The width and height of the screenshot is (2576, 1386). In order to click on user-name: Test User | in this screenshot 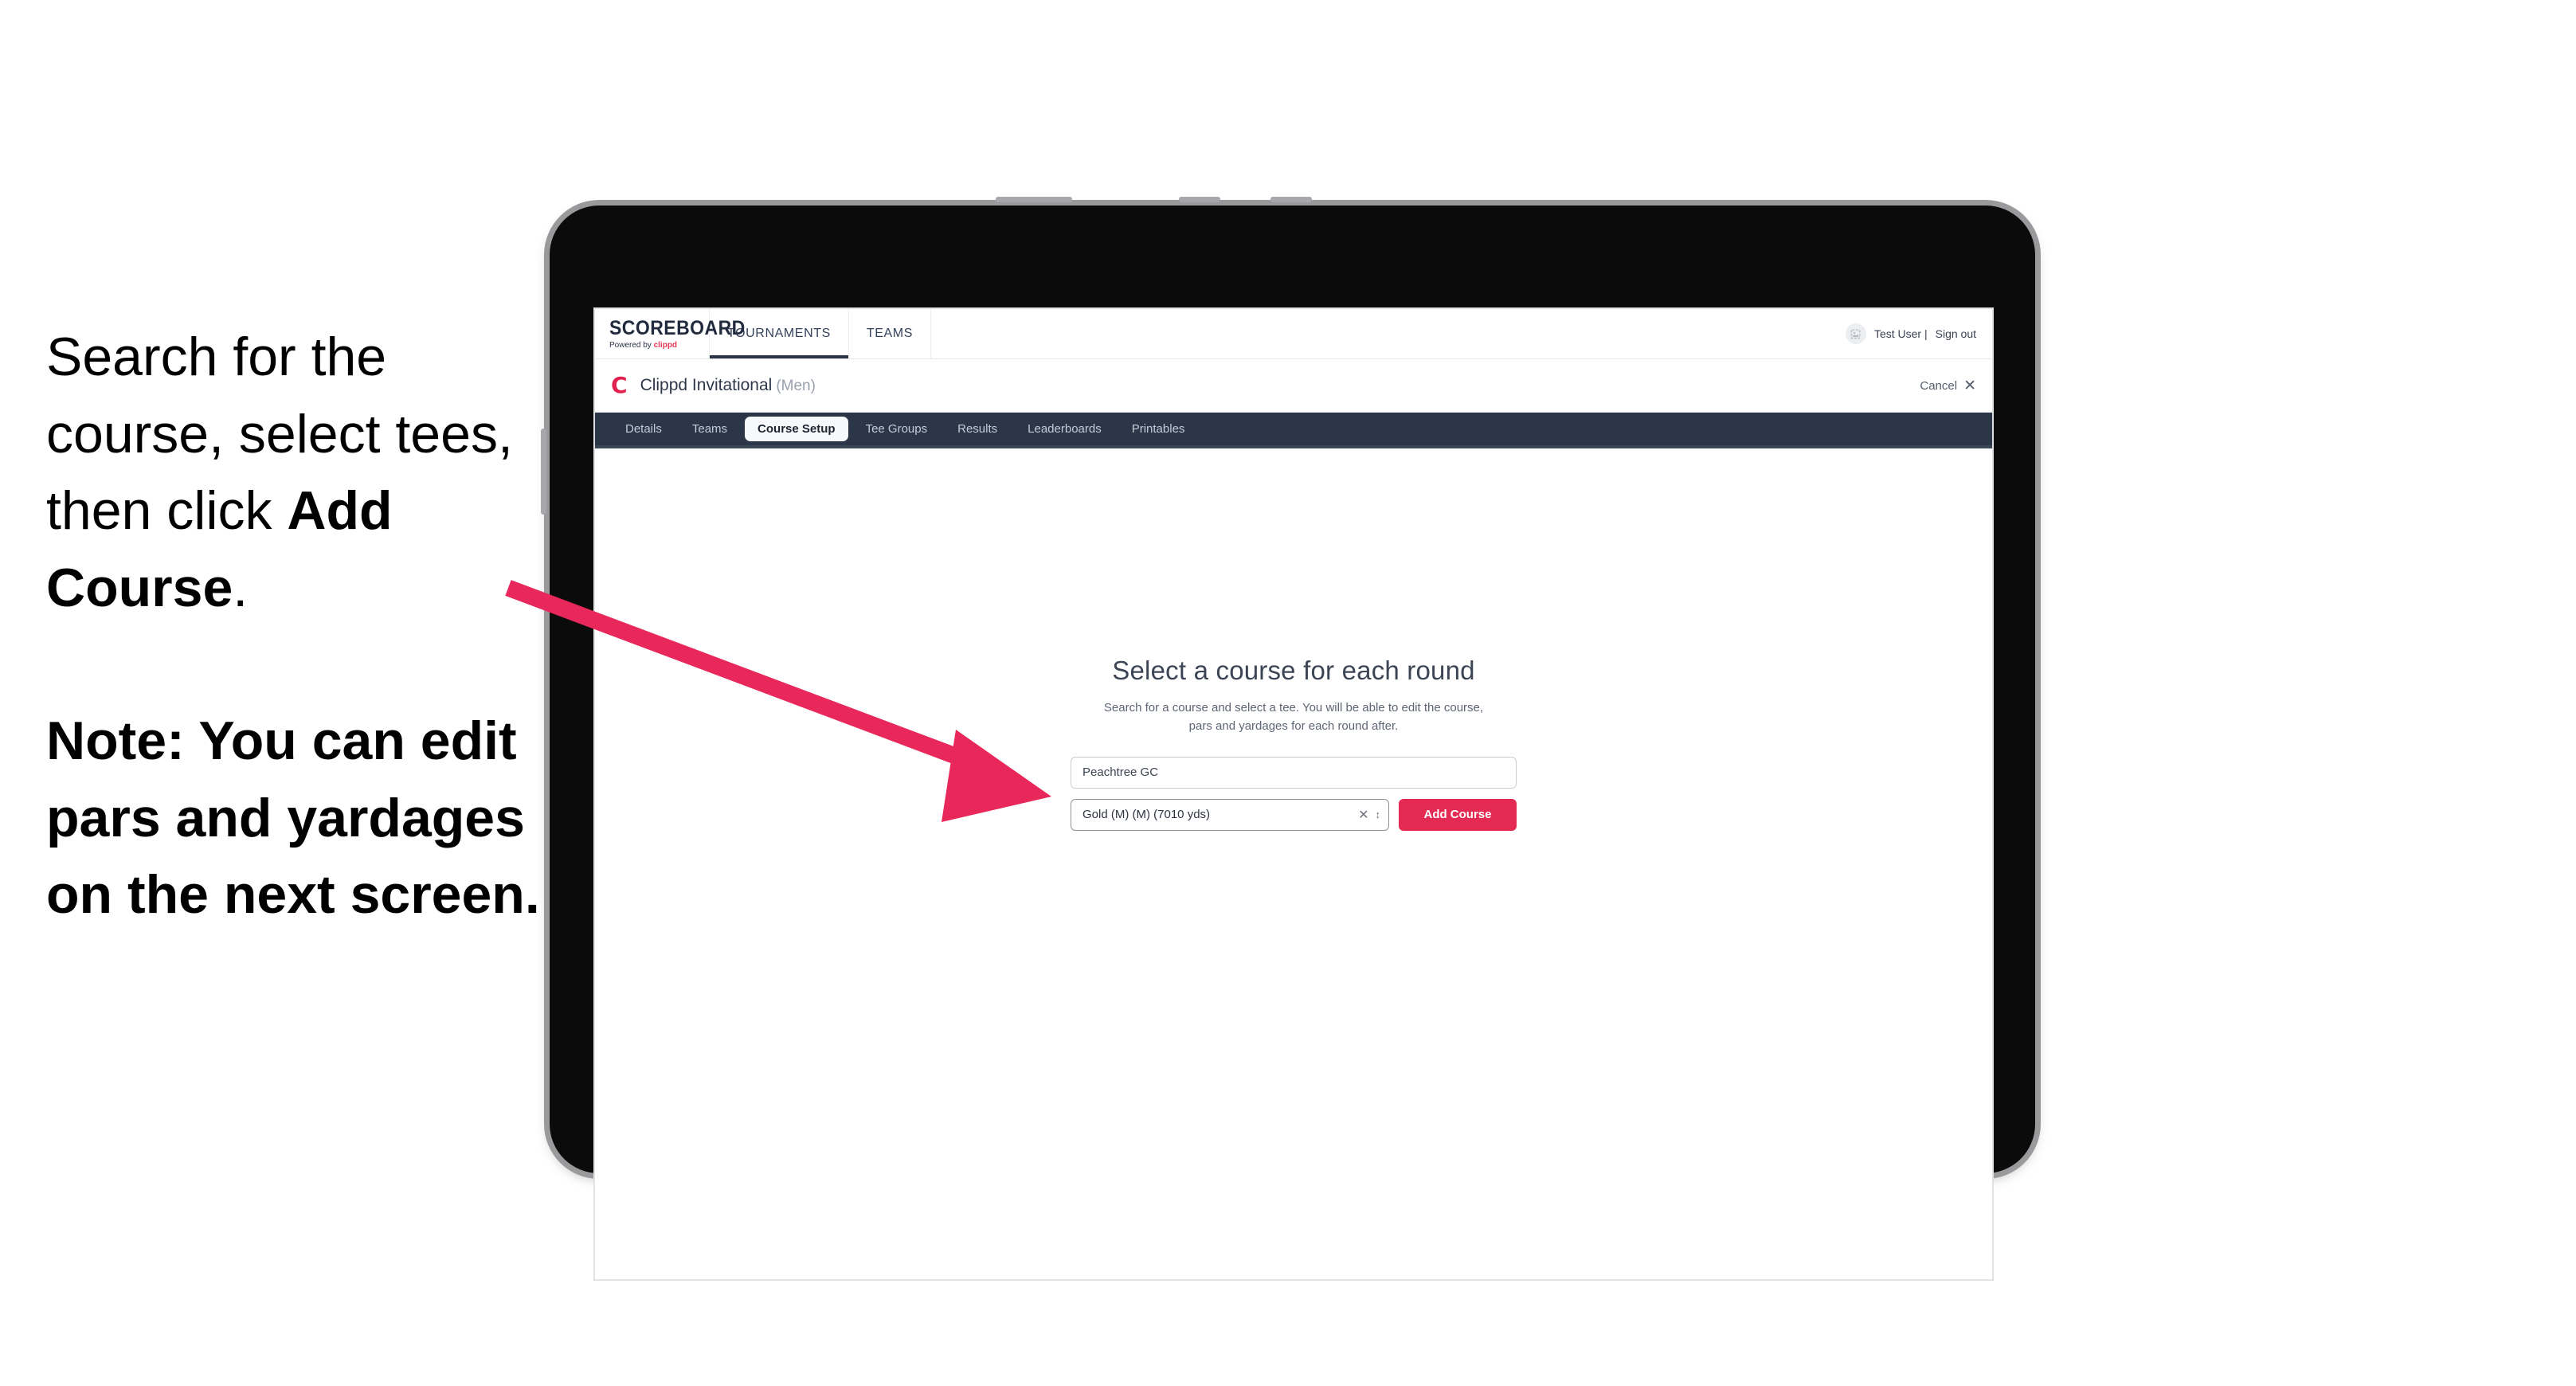, I will do `click(1900, 333)`.